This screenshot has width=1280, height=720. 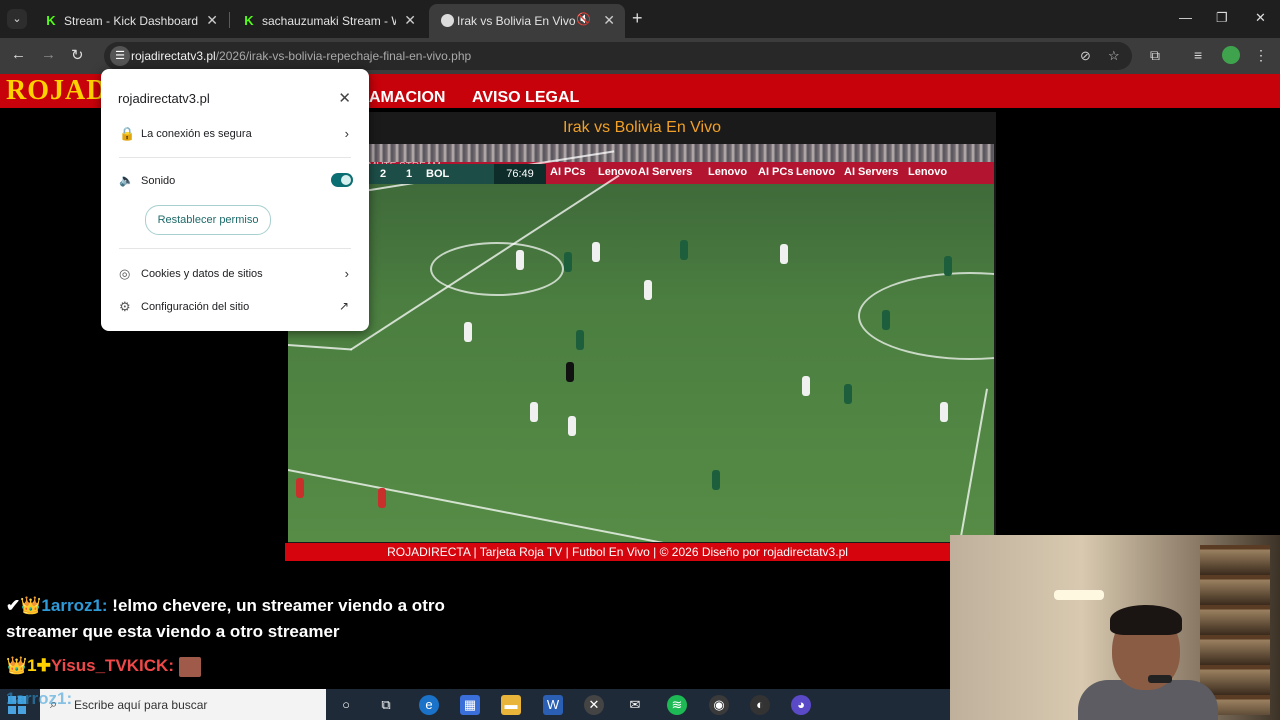 What do you see at coordinates (173, 631) in the screenshot?
I see `chat-text: streamer que esta viendo a otro streamer` at bounding box center [173, 631].